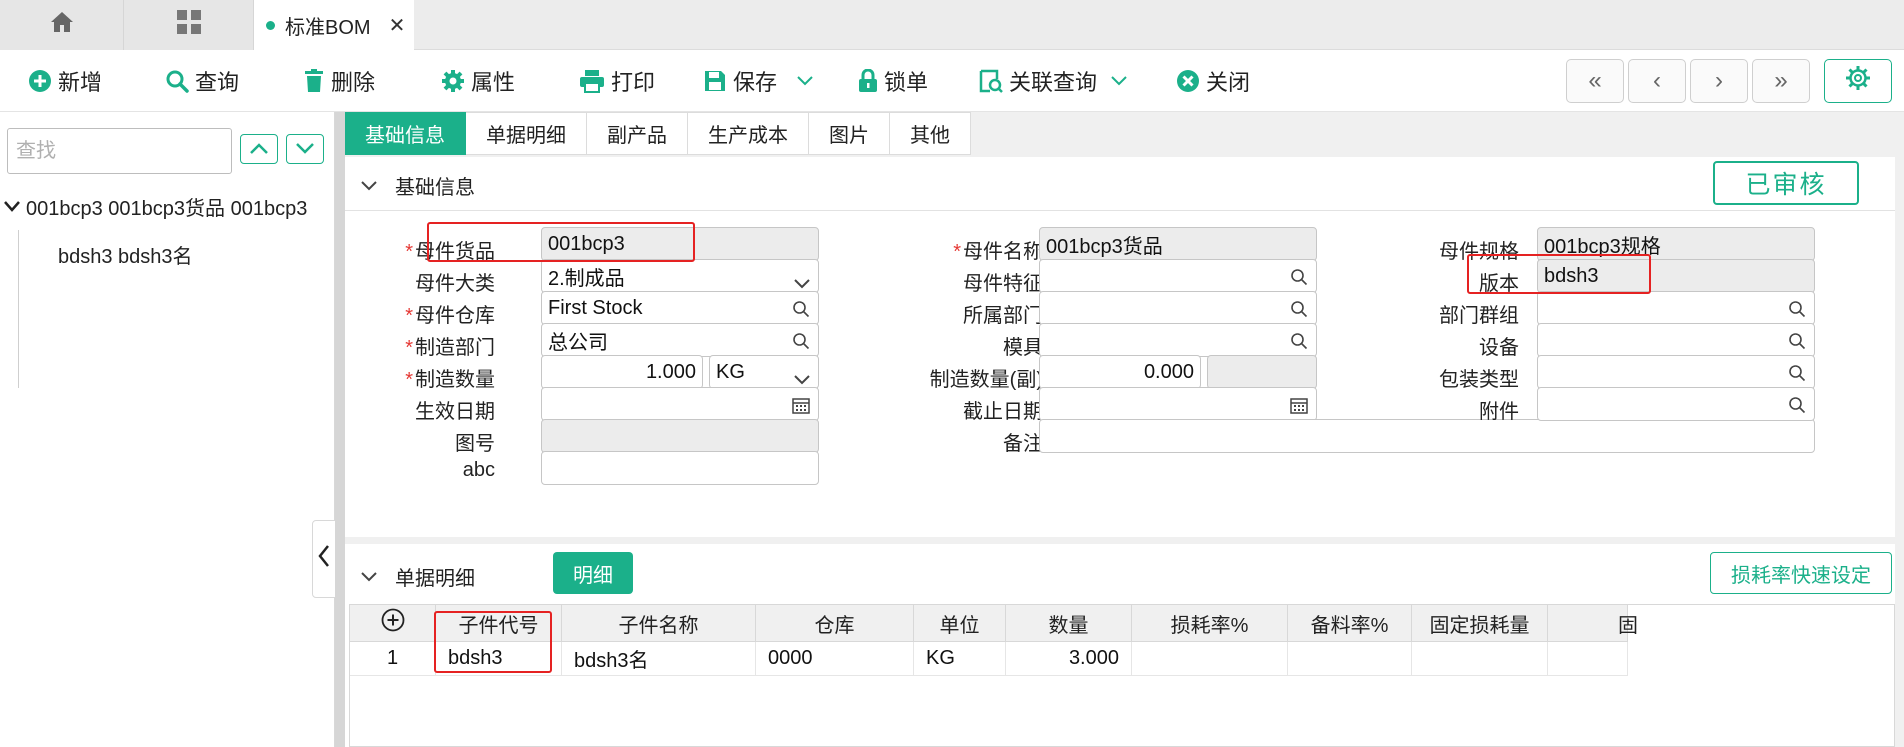 Image resolution: width=1904 pixels, height=747 pixels. Describe the element at coordinates (960, 623) in the screenshot. I see `column-header: 单位` at that location.